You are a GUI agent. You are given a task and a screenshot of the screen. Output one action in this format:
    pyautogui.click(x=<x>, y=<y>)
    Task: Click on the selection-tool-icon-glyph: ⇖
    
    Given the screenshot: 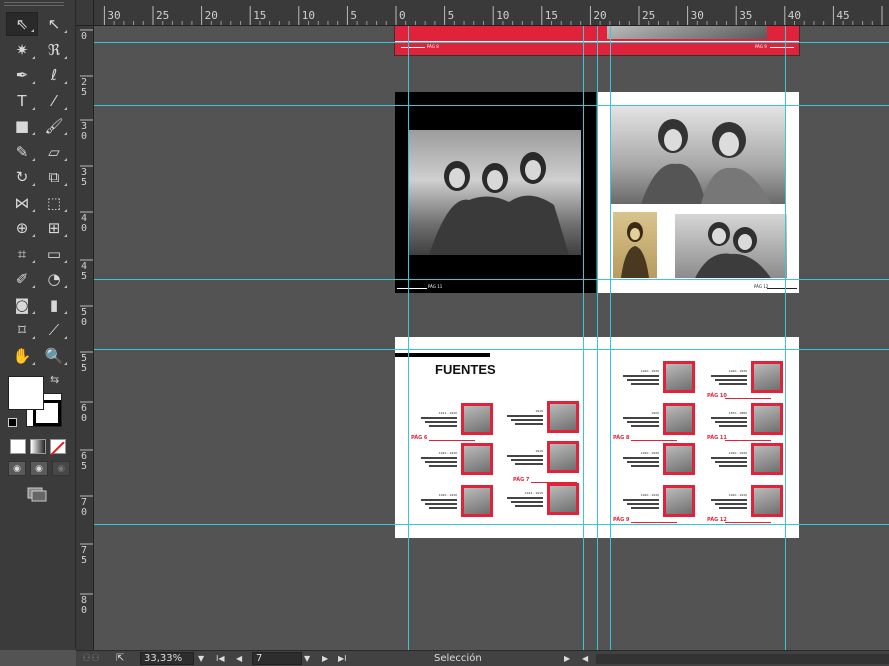 What is the action you would take?
    pyautogui.click(x=22, y=24)
    